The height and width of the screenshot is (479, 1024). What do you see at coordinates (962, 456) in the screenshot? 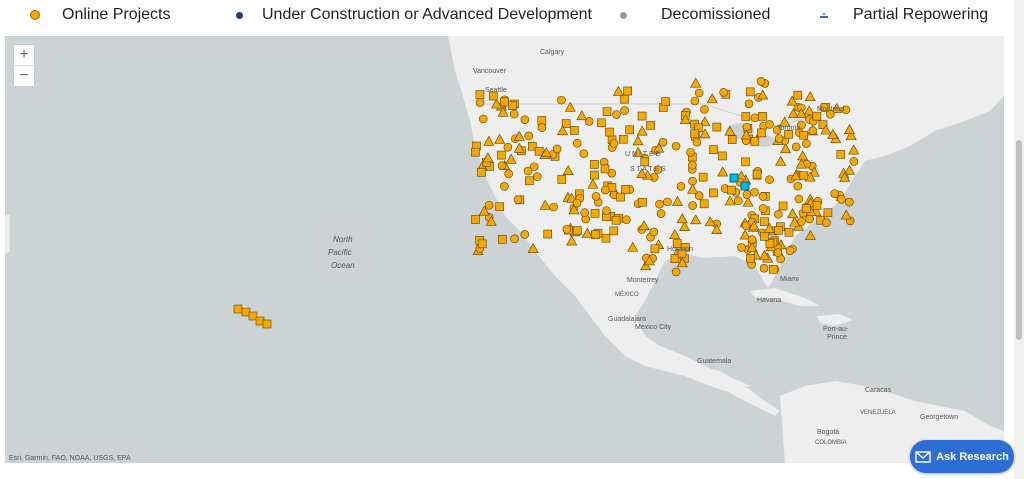
I see `ask-research-button: Ask Research` at bounding box center [962, 456].